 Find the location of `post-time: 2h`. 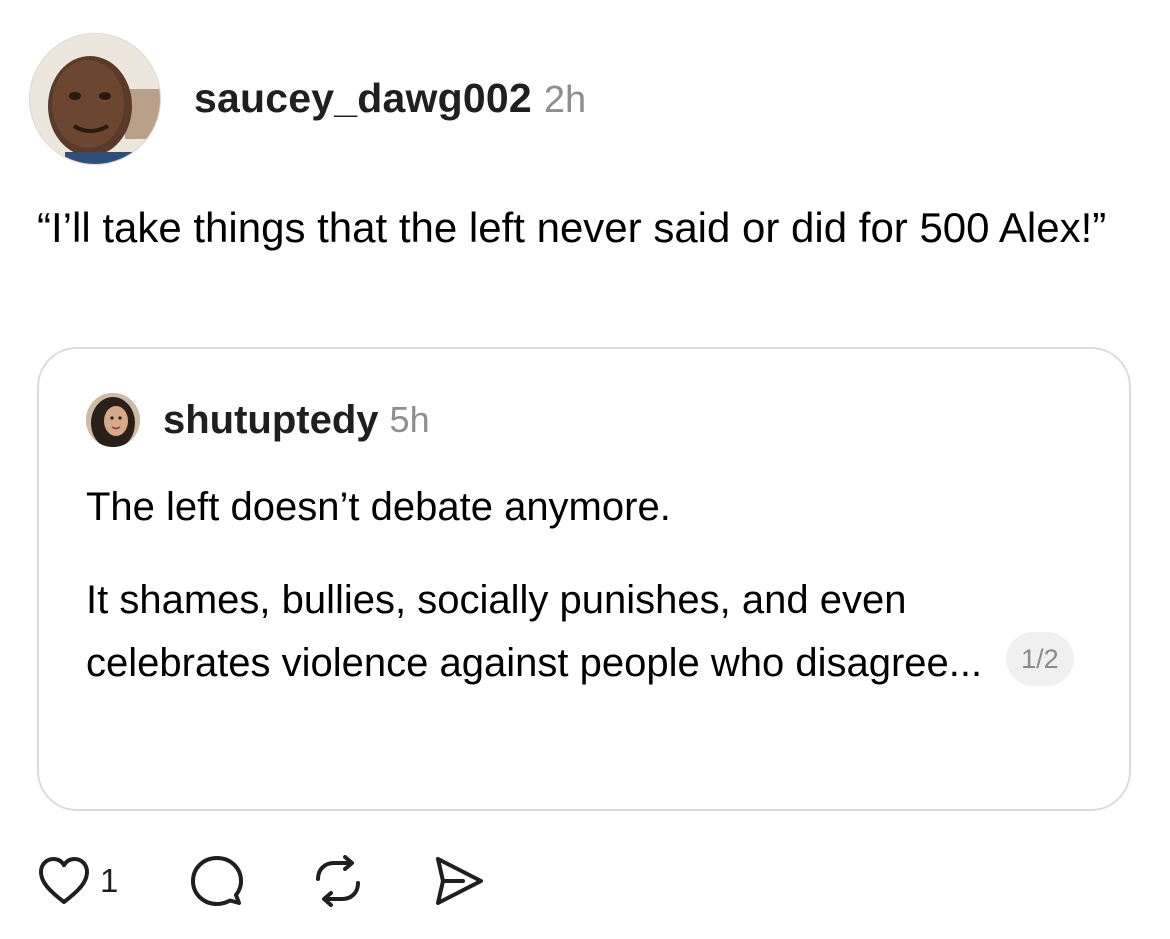

post-time: 2h is located at coordinates (565, 99).